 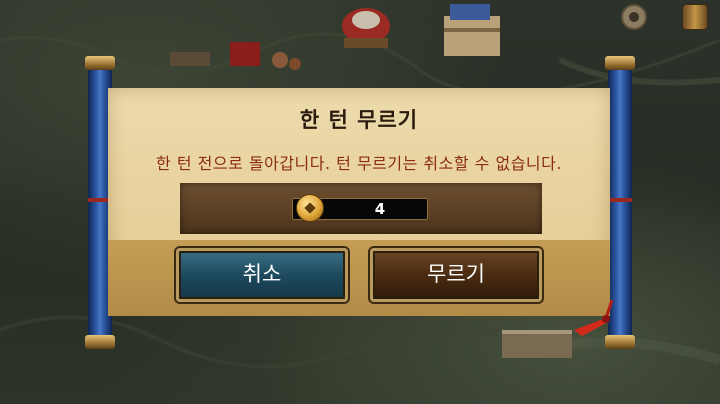 I want to click on wall-segment-icon, so click(x=537, y=344).